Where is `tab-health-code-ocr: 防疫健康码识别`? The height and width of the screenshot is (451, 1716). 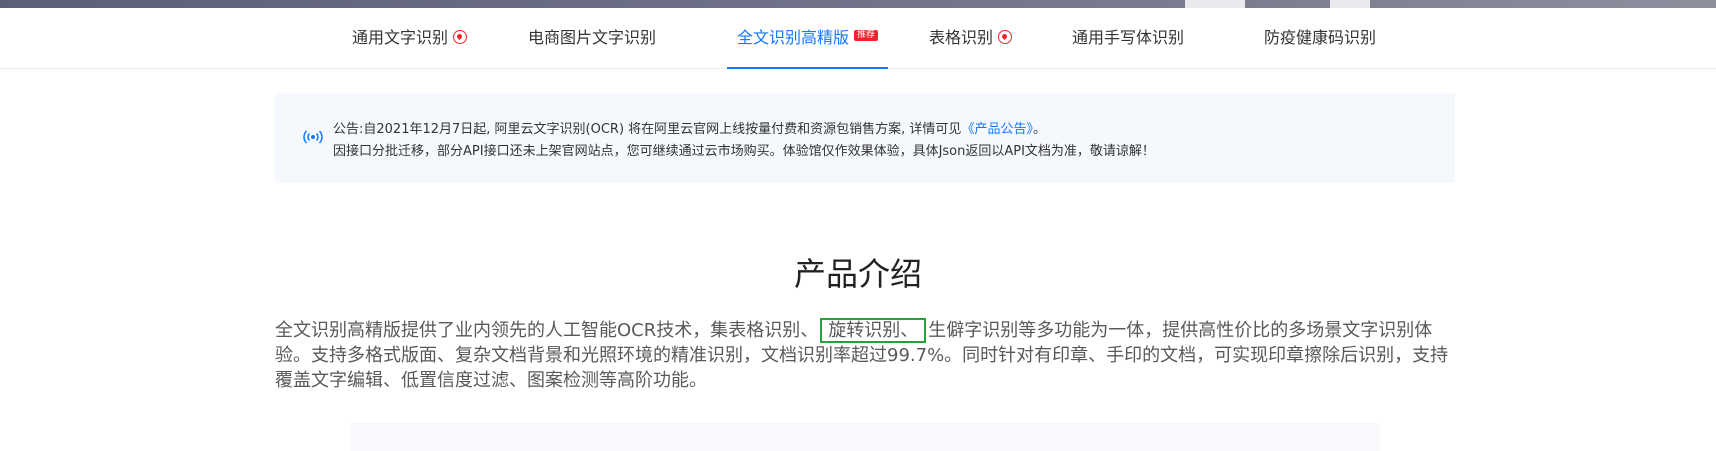 tab-health-code-ocr: 防疫健康码识别 is located at coordinates (1320, 38).